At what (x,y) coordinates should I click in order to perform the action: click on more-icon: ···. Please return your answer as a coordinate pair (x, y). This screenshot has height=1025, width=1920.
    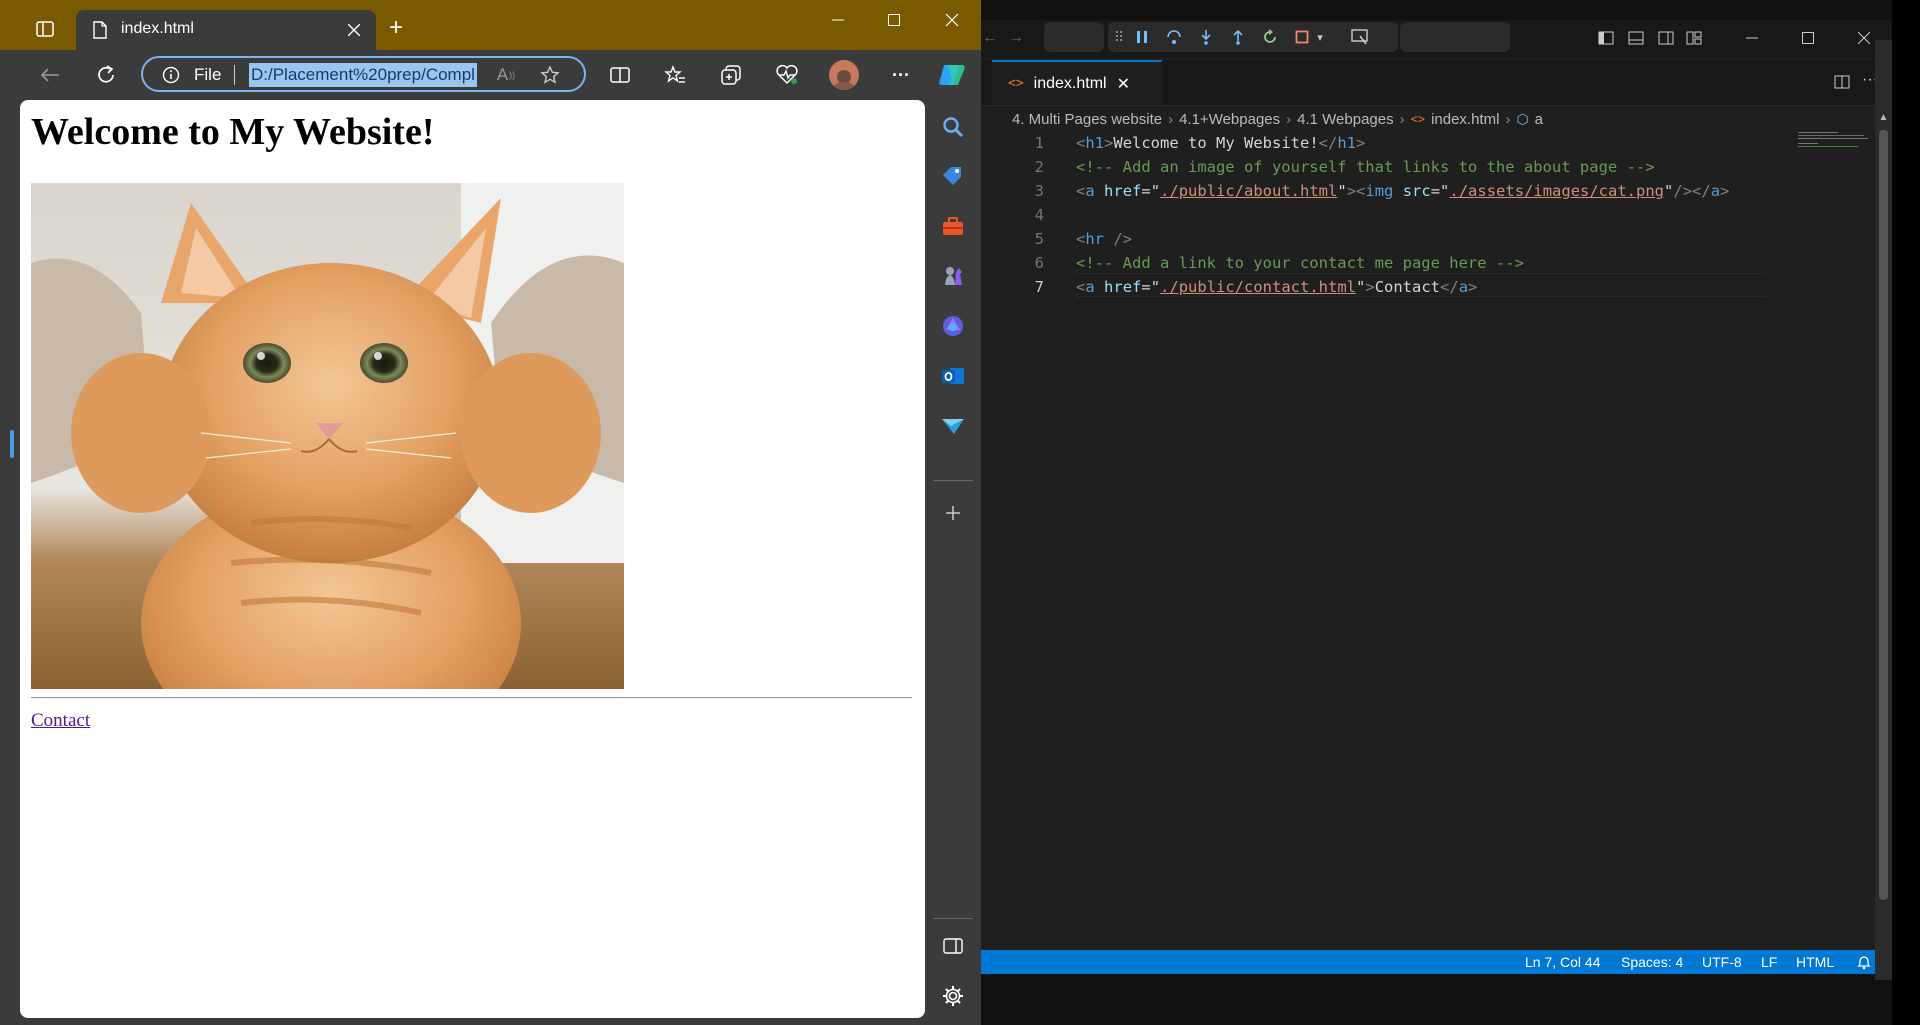
    Looking at the image, I should click on (901, 75).